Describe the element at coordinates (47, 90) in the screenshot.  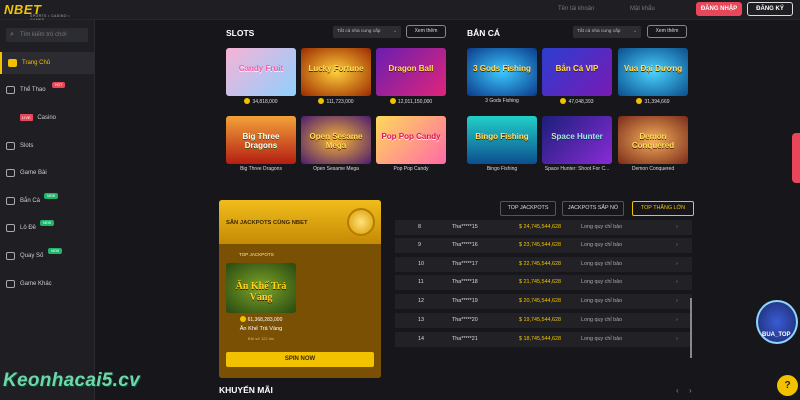
I see `sidebar-item-sports: Thể Thao HOT` at that location.